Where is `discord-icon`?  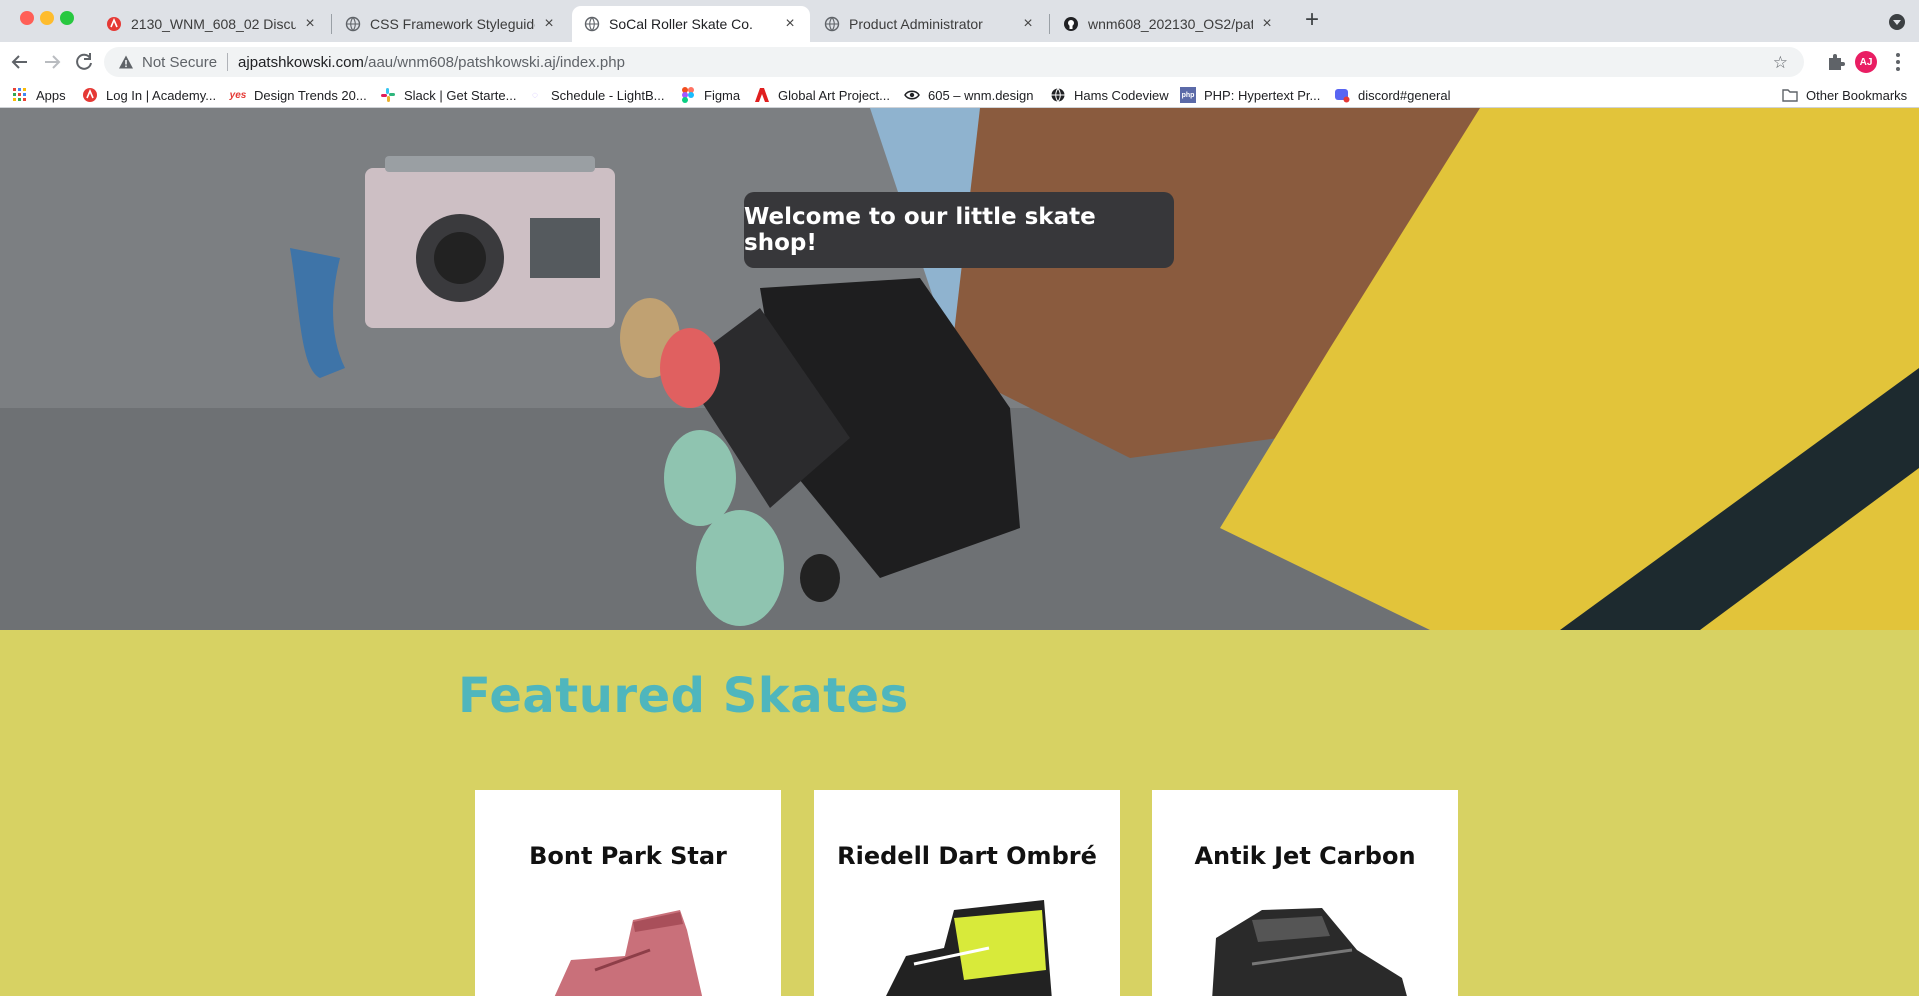
discord-icon is located at coordinates (1342, 95).